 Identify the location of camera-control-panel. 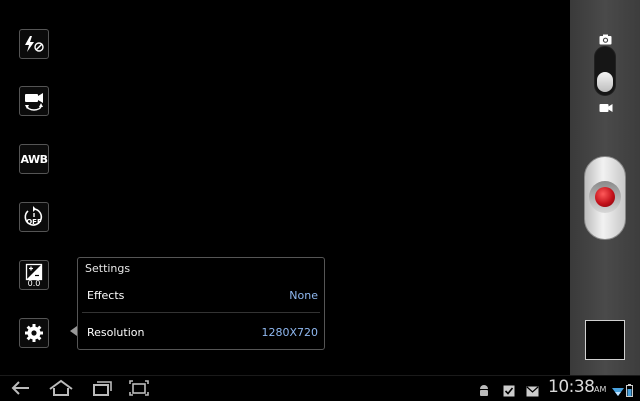
(605, 187).